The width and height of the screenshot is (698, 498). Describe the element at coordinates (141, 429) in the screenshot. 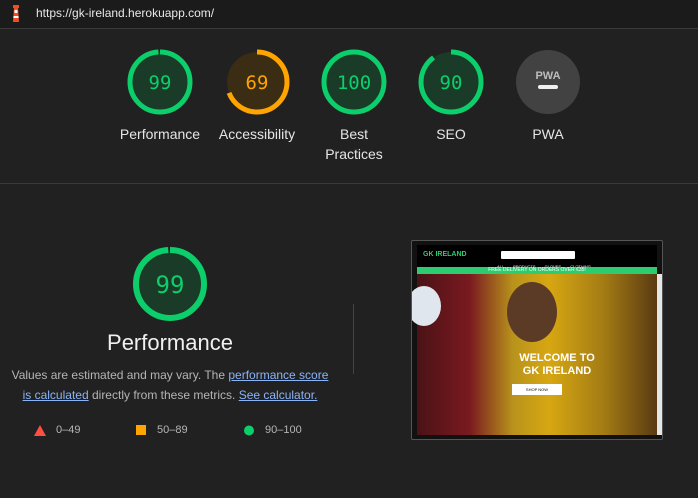

I see `square-icon` at that location.